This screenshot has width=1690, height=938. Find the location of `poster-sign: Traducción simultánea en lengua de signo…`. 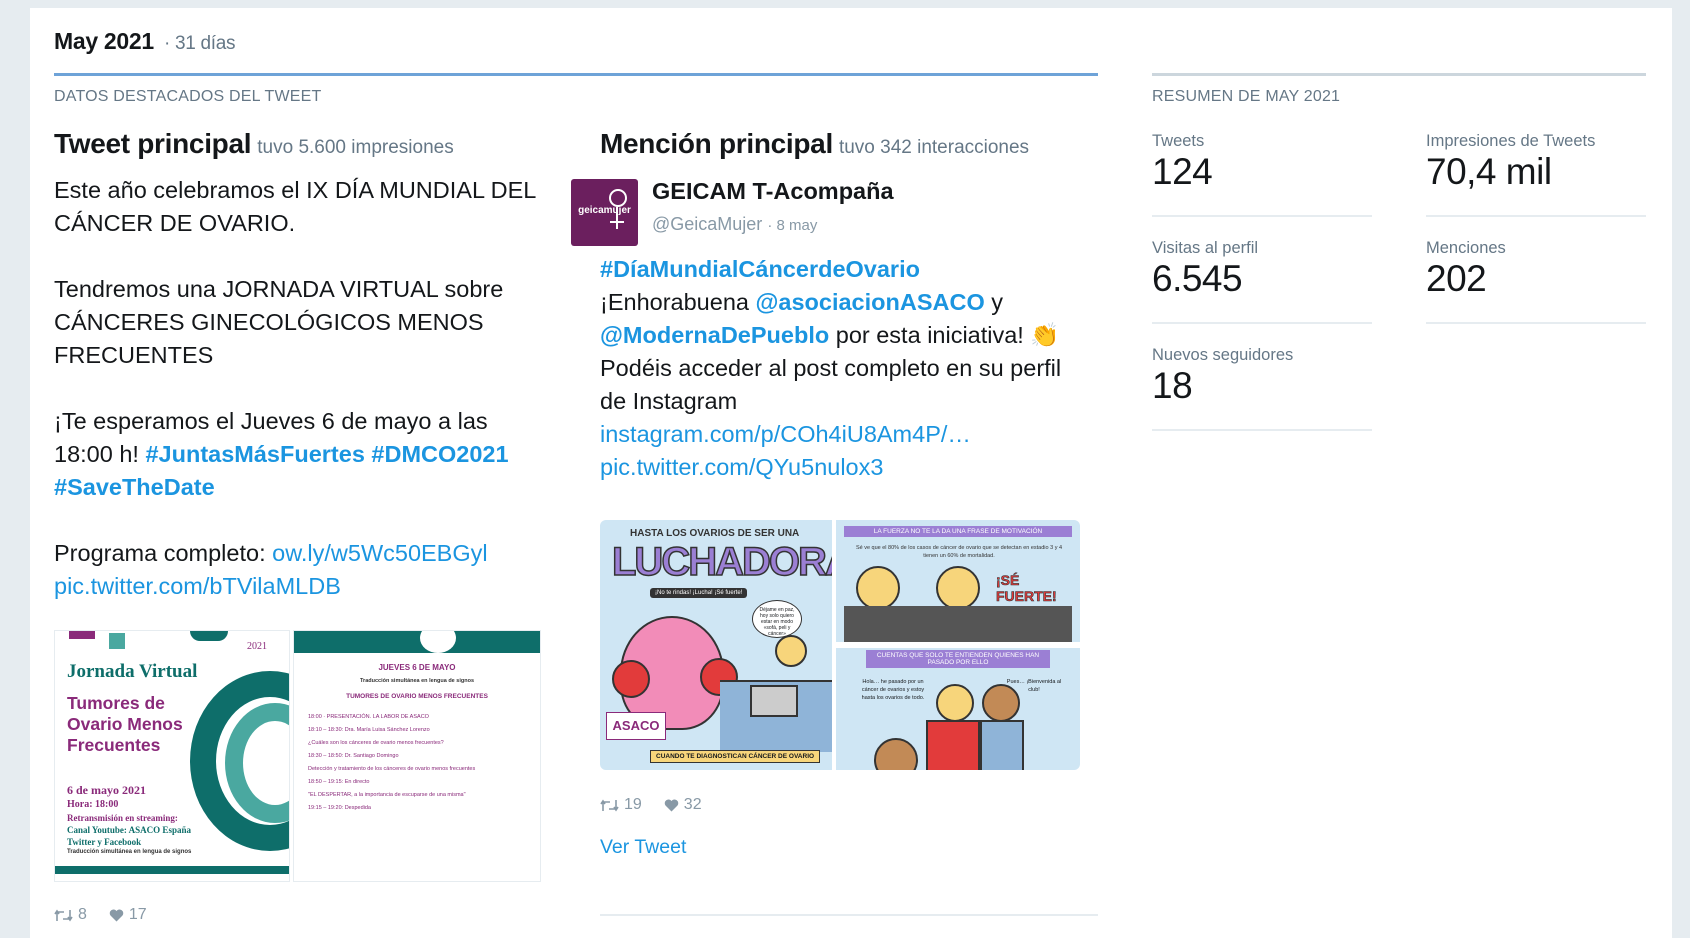

poster-sign: Traducción simultánea en lengua de signo… is located at coordinates (129, 852).